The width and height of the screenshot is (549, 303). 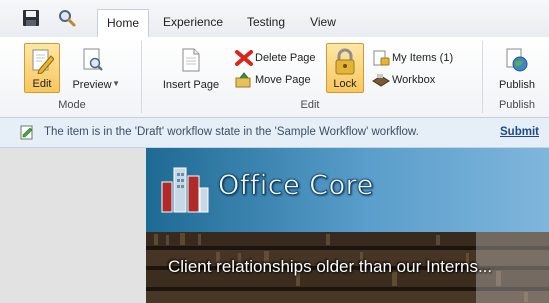 I want to click on move-page-icon, so click(x=243, y=80).